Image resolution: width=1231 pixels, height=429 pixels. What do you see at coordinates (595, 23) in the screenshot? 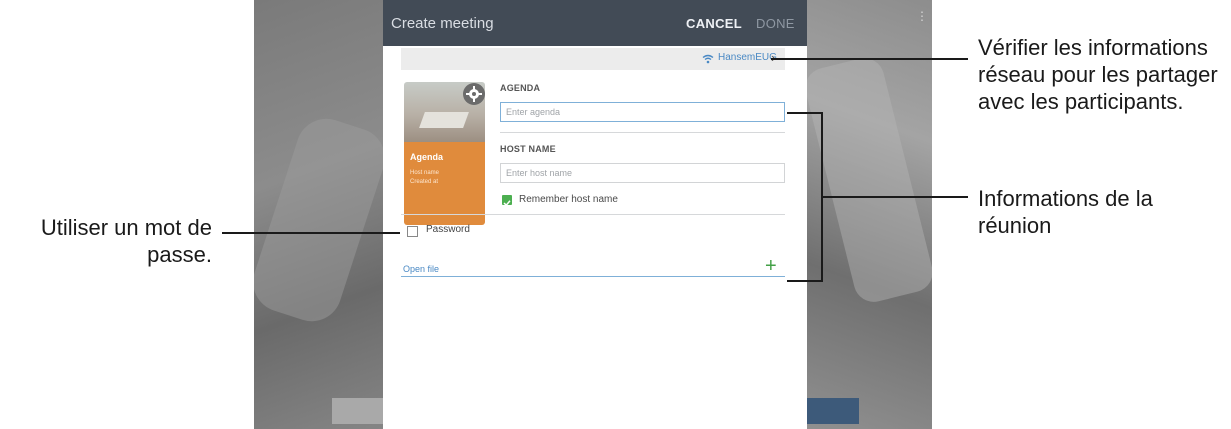
I see `dialog-header: Create meeting CANCEL DONE` at bounding box center [595, 23].